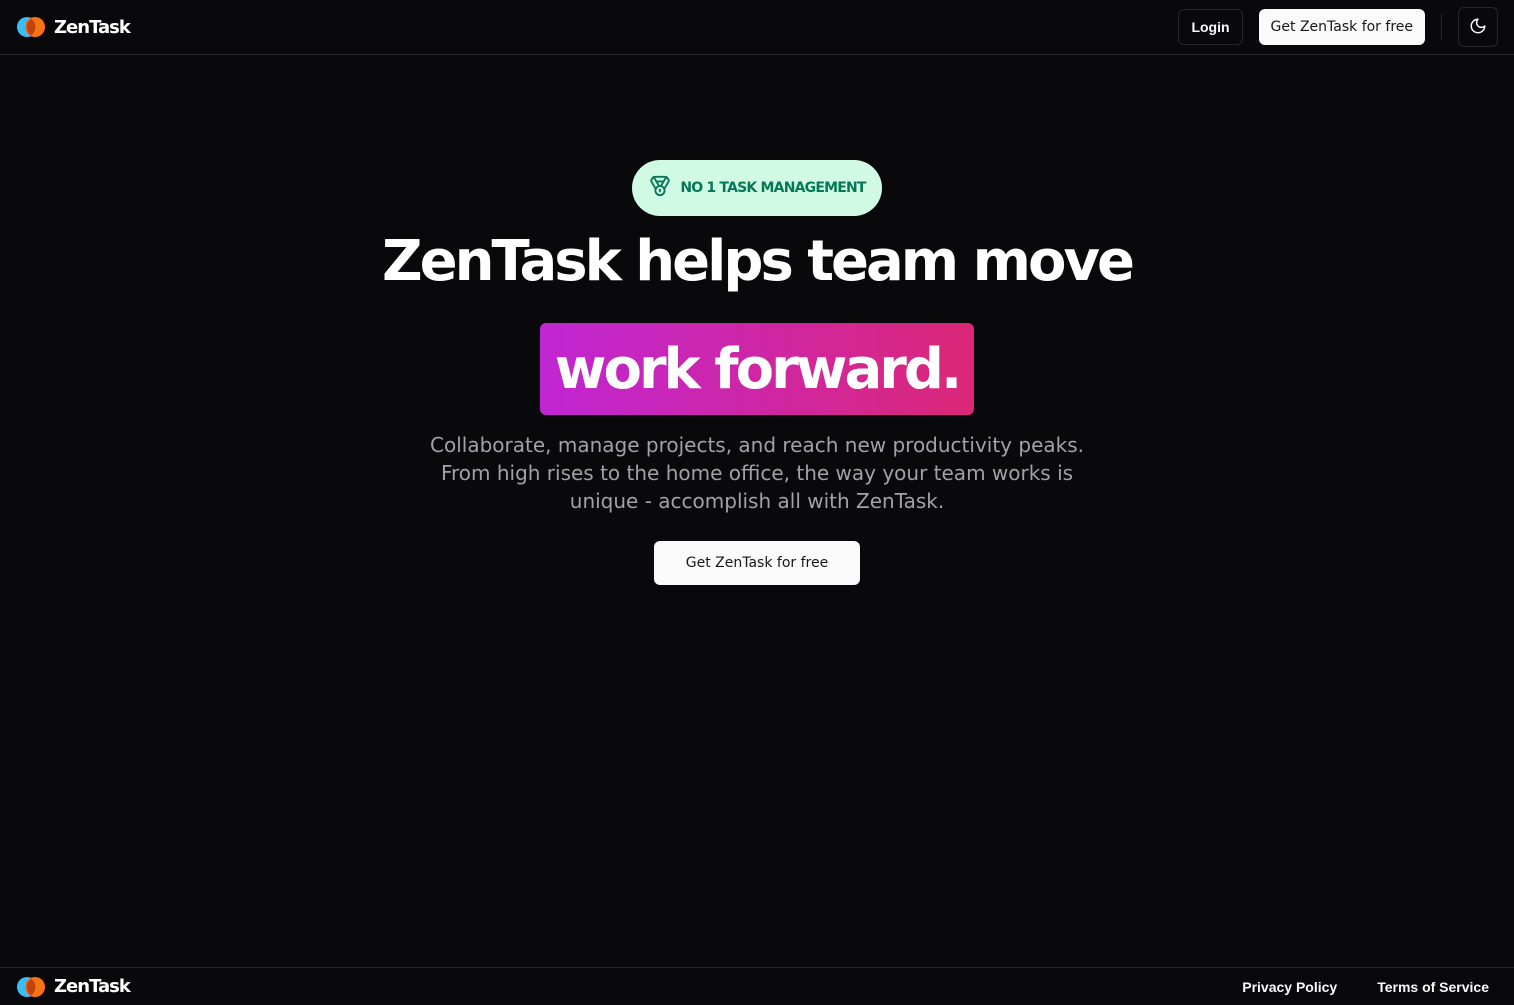  What do you see at coordinates (660, 188) in the screenshot?
I see `medal-icon` at bounding box center [660, 188].